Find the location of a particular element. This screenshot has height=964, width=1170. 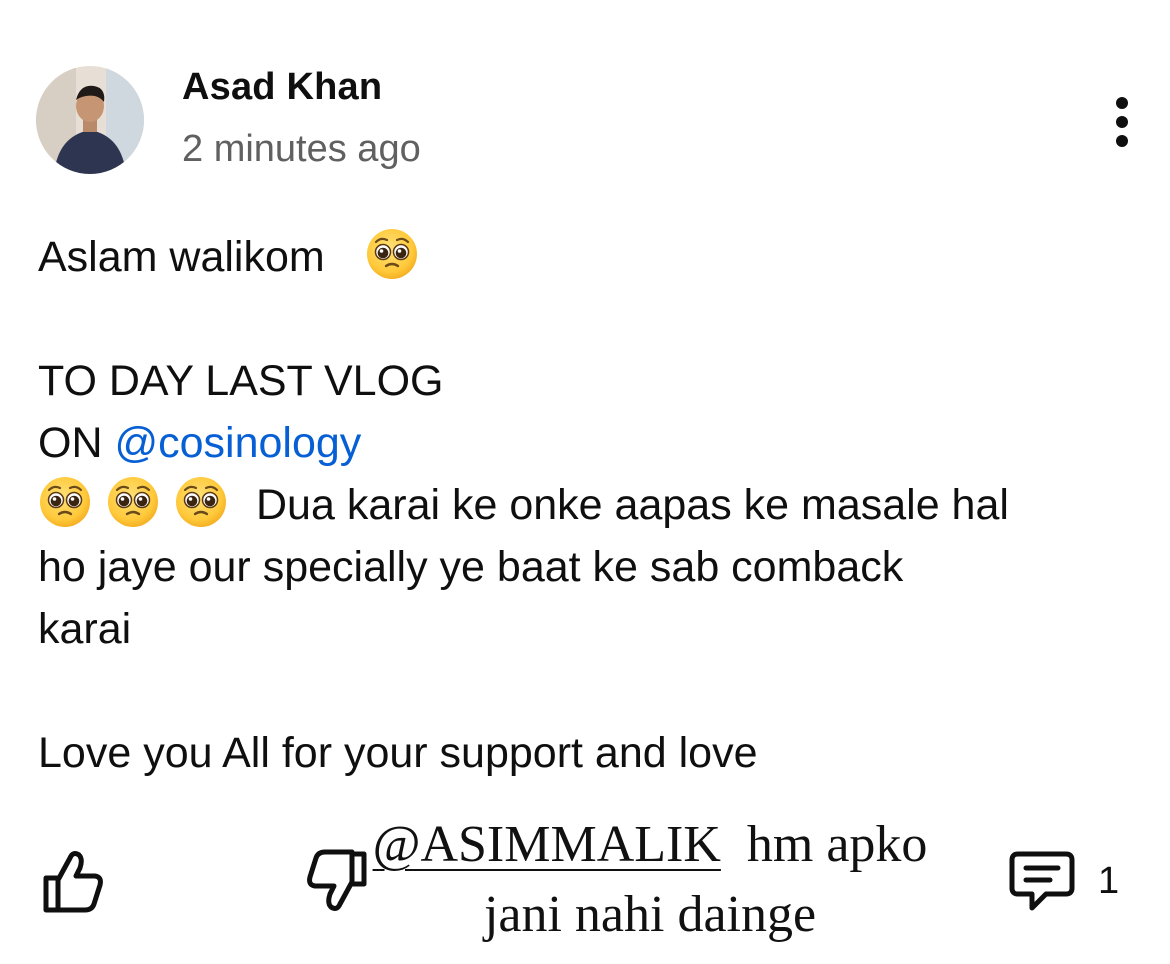

overlay-mention: @ASIMMALIK is located at coordinates (546, 844).